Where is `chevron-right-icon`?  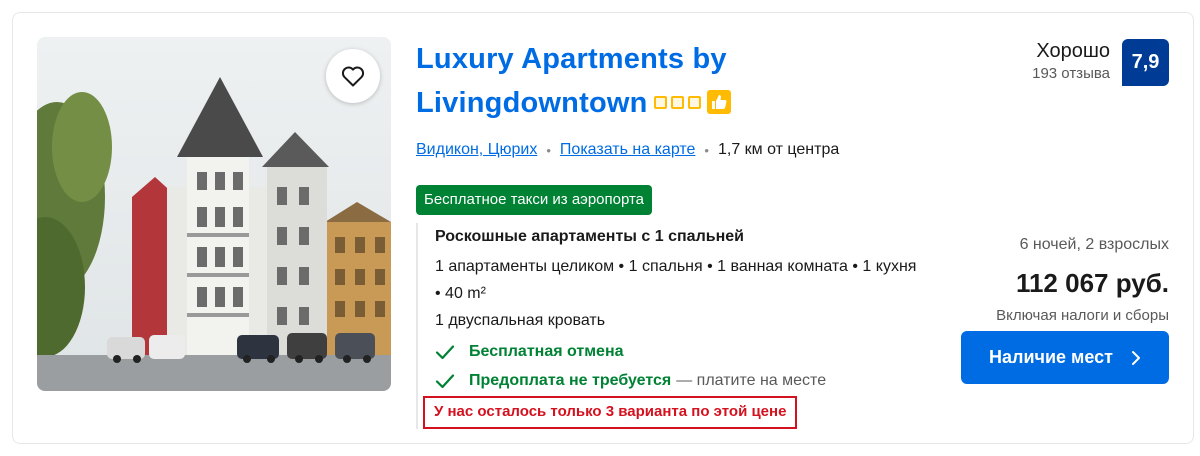
chevron-right-icon is located at coordinates (1135, 357).